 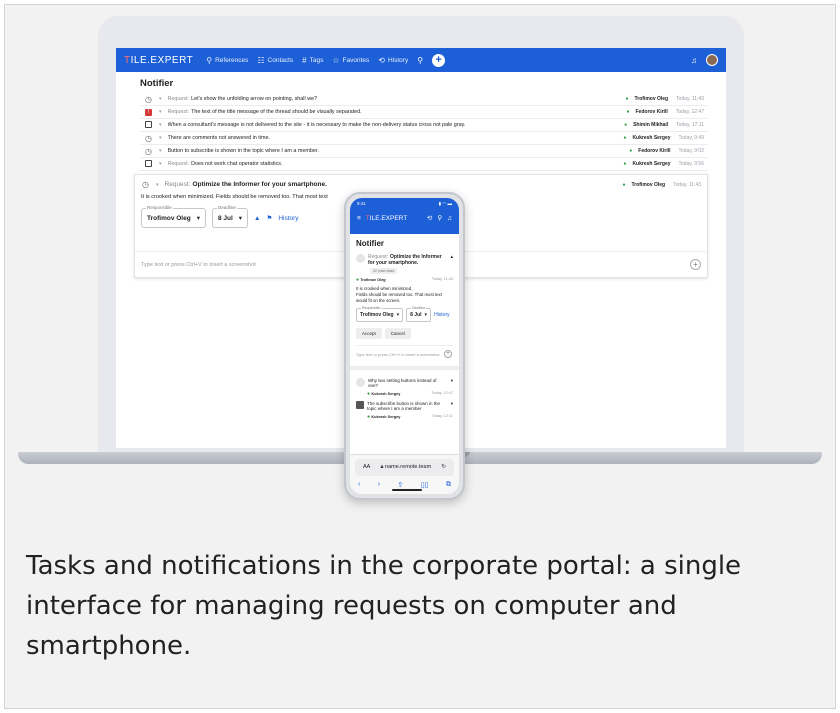 I want to click on hashtag-icon: #, so click(x=304, y=60).